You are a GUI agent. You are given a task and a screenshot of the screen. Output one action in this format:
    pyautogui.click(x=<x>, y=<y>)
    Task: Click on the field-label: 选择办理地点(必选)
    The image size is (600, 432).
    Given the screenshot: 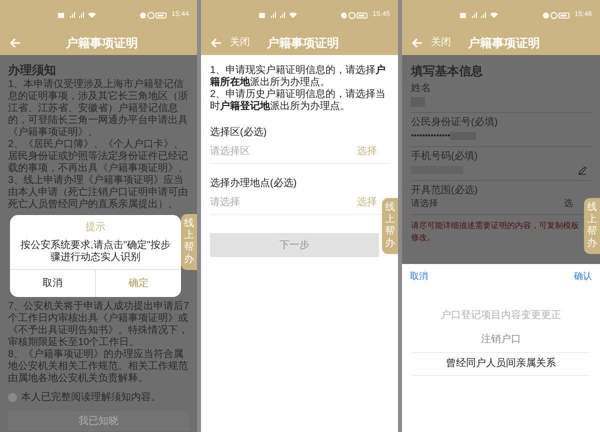 What is the action you would take?
    pyautogui.click(x=254, y=183)
    